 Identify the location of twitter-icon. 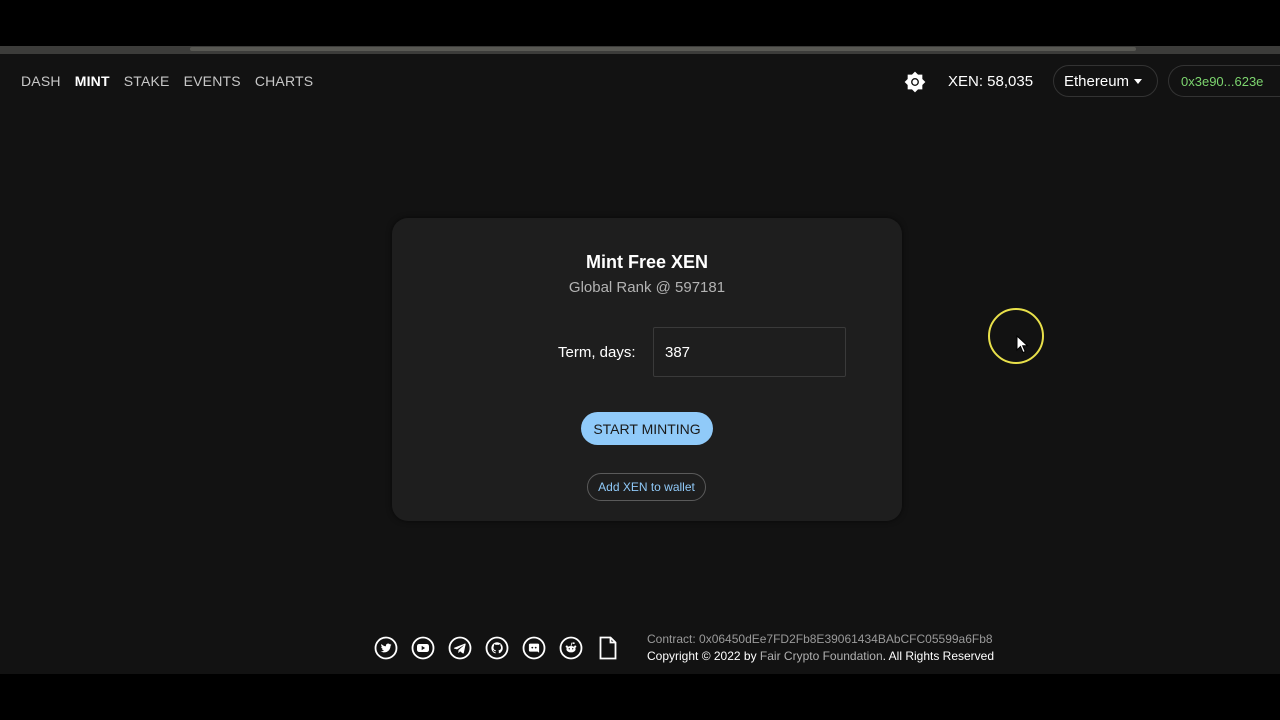
(386, 648).